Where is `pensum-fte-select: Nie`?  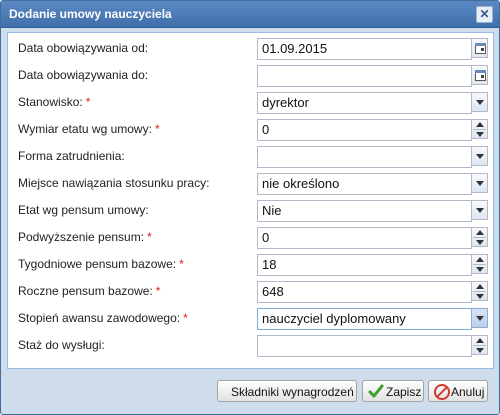 pensum-fte-select: Nie is located at coordinates (364, 211).